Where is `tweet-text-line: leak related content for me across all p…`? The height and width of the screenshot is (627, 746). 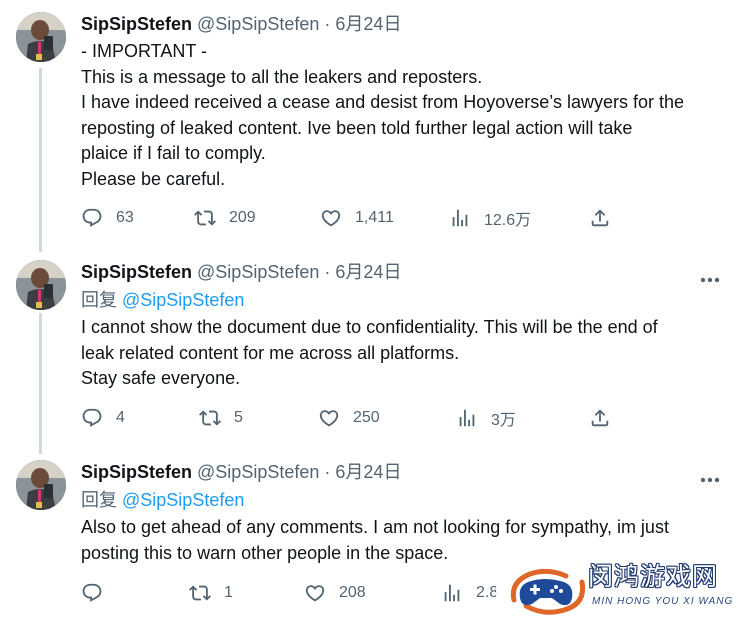
tweet-text-line: leak related content for me across all p… is located at coordinates (270, 352).